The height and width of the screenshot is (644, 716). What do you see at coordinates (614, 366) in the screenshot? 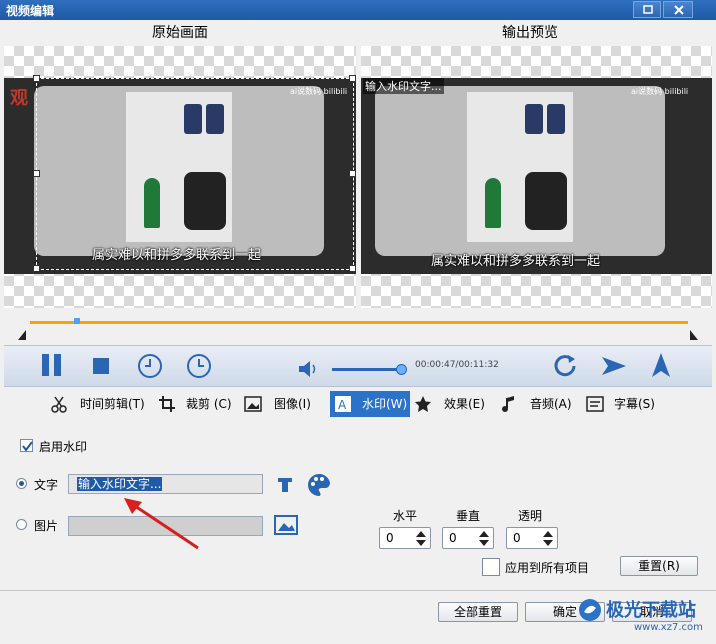
I see `flip-horizontal-icon` at bounding box center [614, 366].